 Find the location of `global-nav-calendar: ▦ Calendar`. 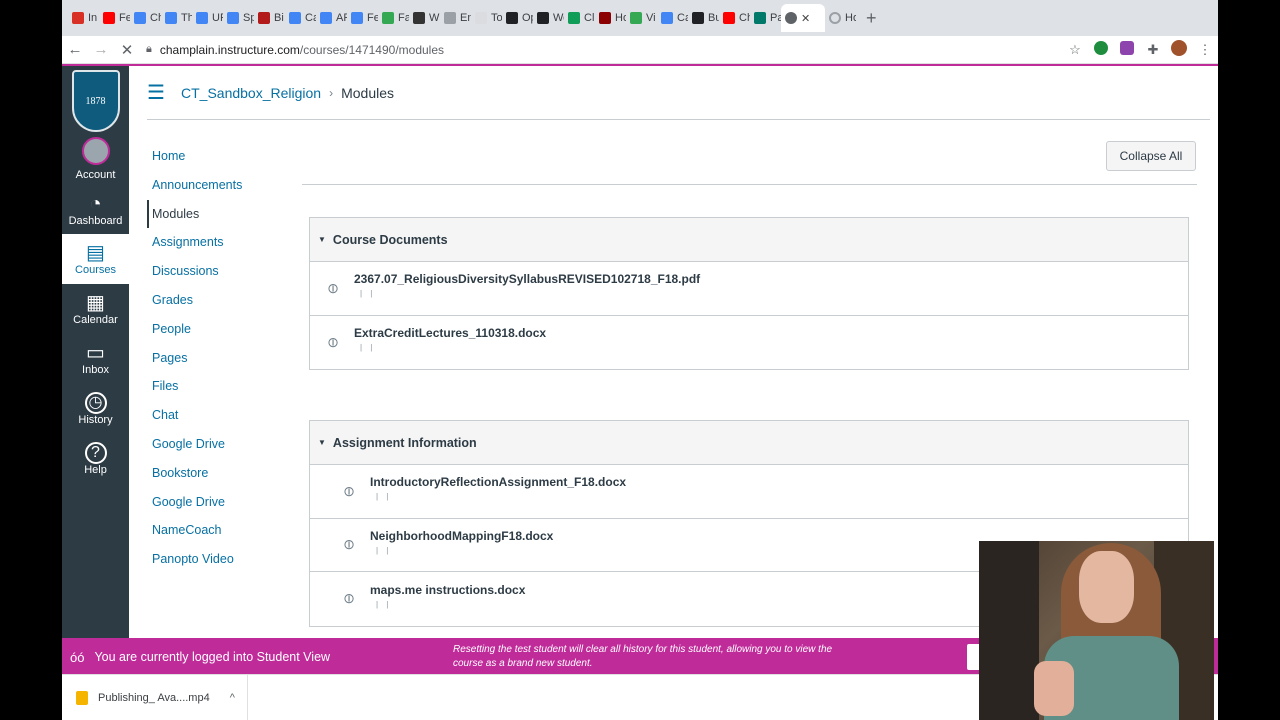

global-nav-calendar: ▦ Calendar is located at coordinates (95, 309).